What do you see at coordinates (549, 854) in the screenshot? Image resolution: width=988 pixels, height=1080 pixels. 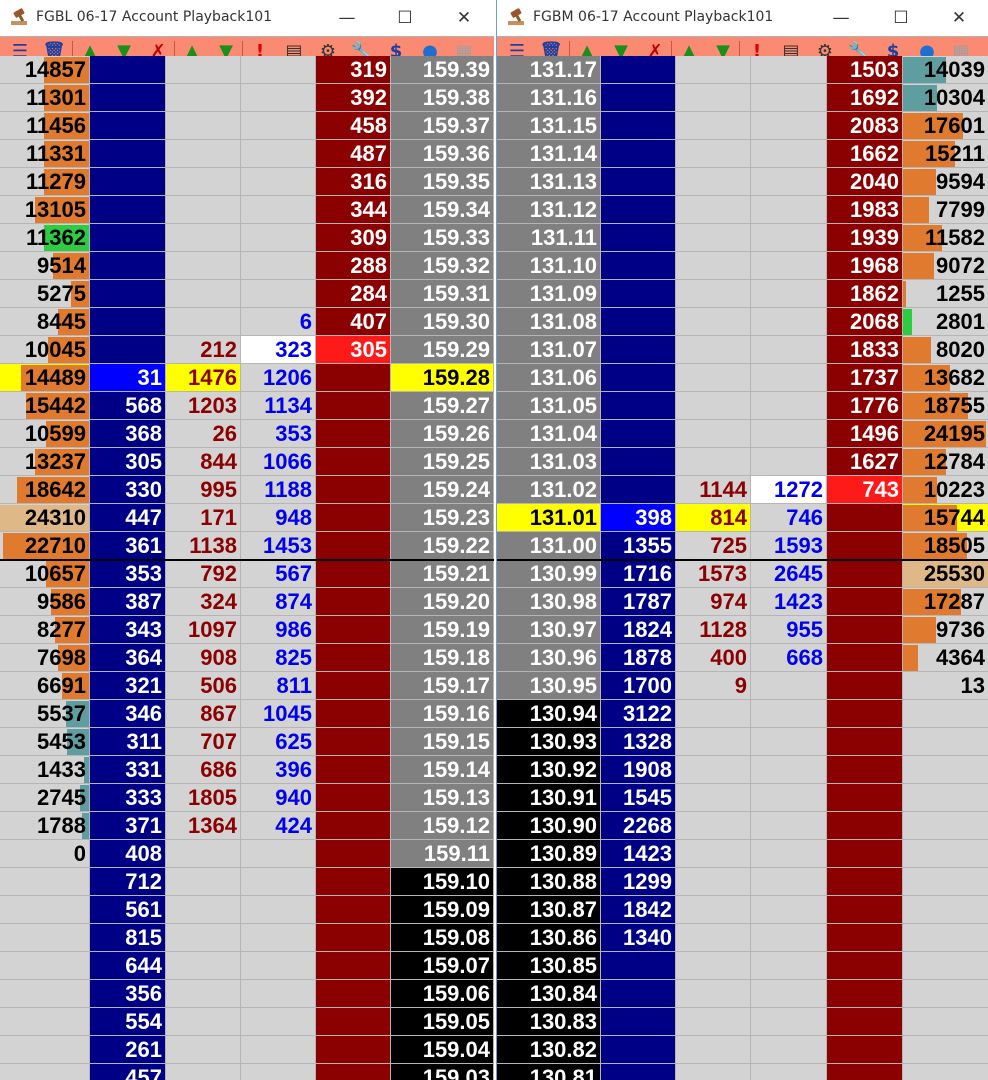 I see `price-cell: 130.89` at bounding box center [549, 854].